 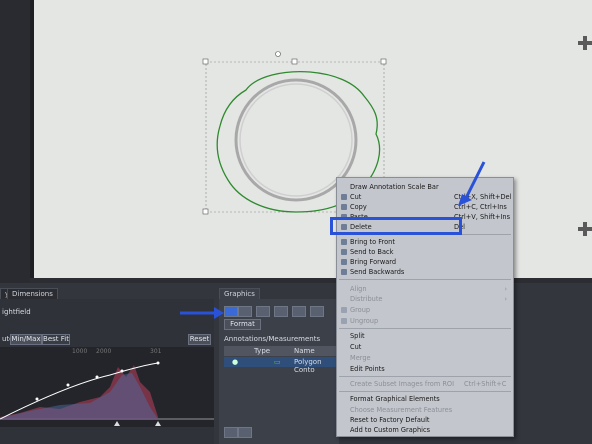 I want to click on row-name: Polygon Conto, so click(x=308, y=366).